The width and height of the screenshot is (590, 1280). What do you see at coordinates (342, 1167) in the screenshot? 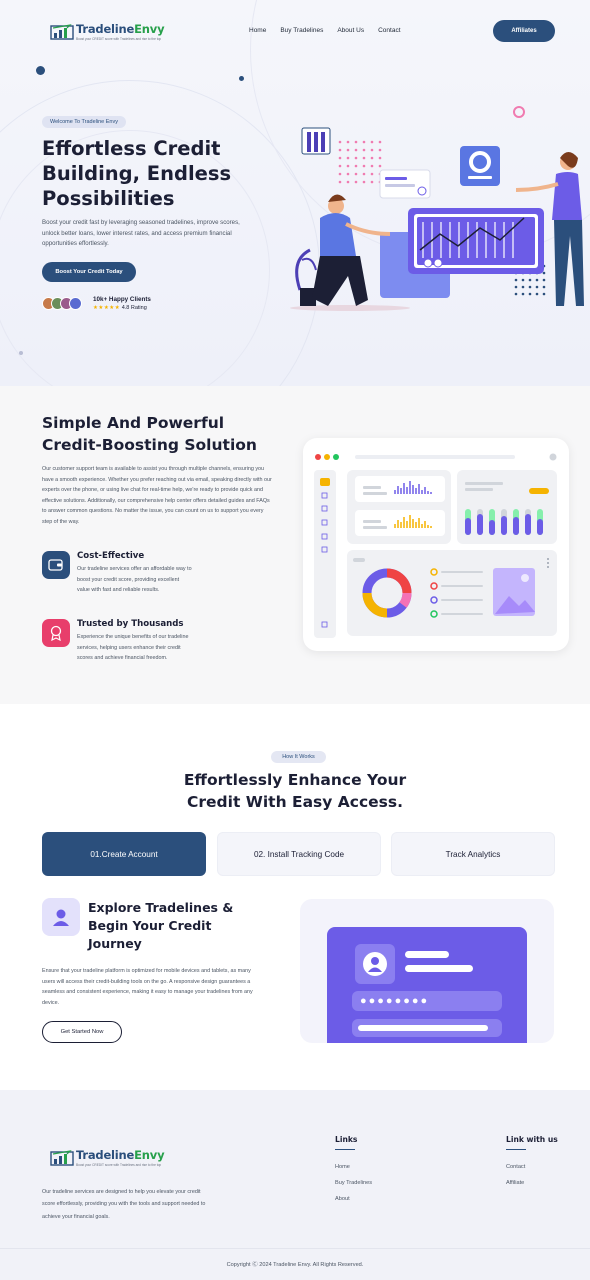
I see `footer-link-home: Home` at bounding box center [342, 1167].